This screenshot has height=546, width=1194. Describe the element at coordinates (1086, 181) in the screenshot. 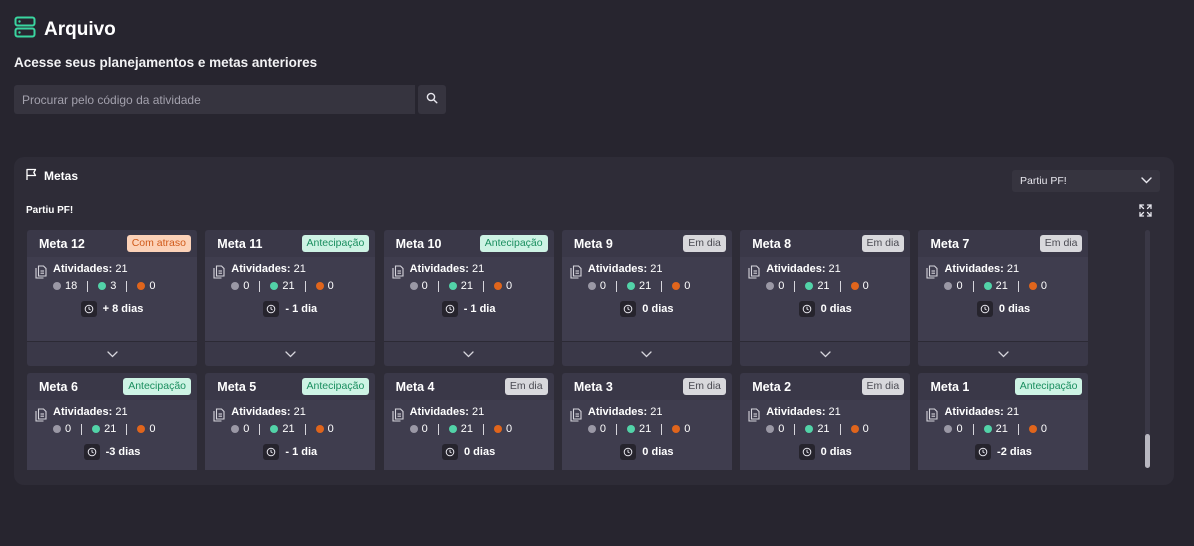

I see `plan-select: Partiu PF!` at that location.